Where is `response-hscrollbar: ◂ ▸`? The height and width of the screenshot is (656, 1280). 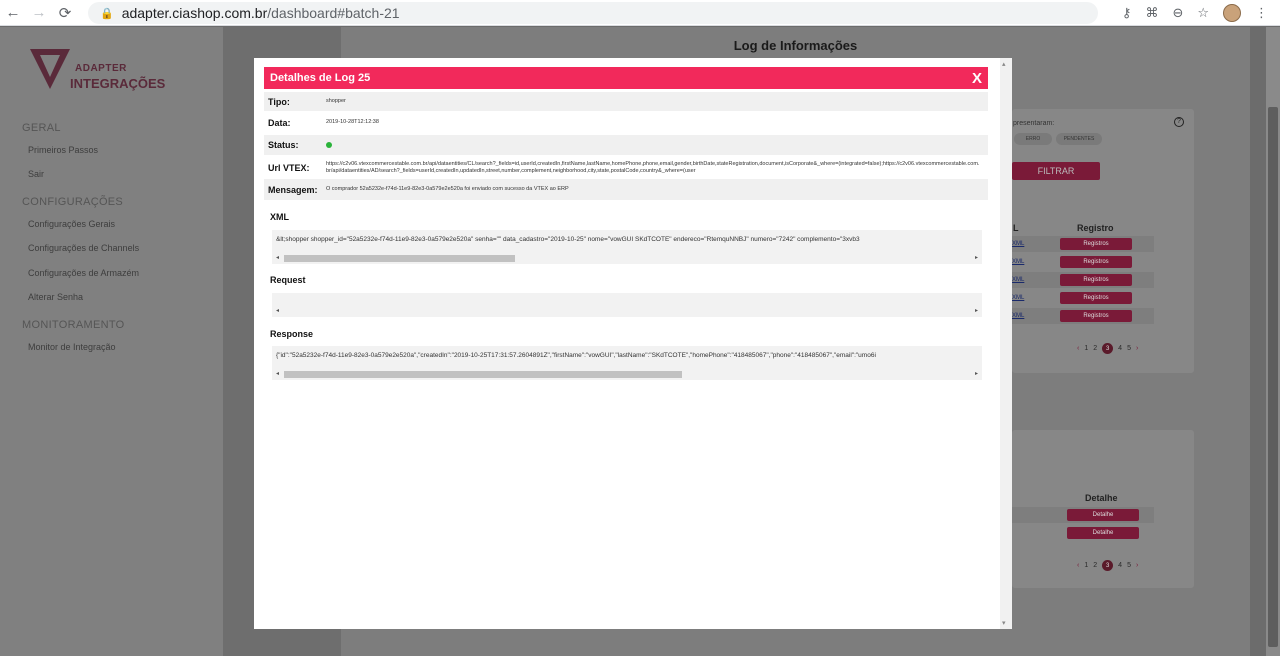
response-hscrollbar: ◂ ▸ is located at coordinates (627, 374).